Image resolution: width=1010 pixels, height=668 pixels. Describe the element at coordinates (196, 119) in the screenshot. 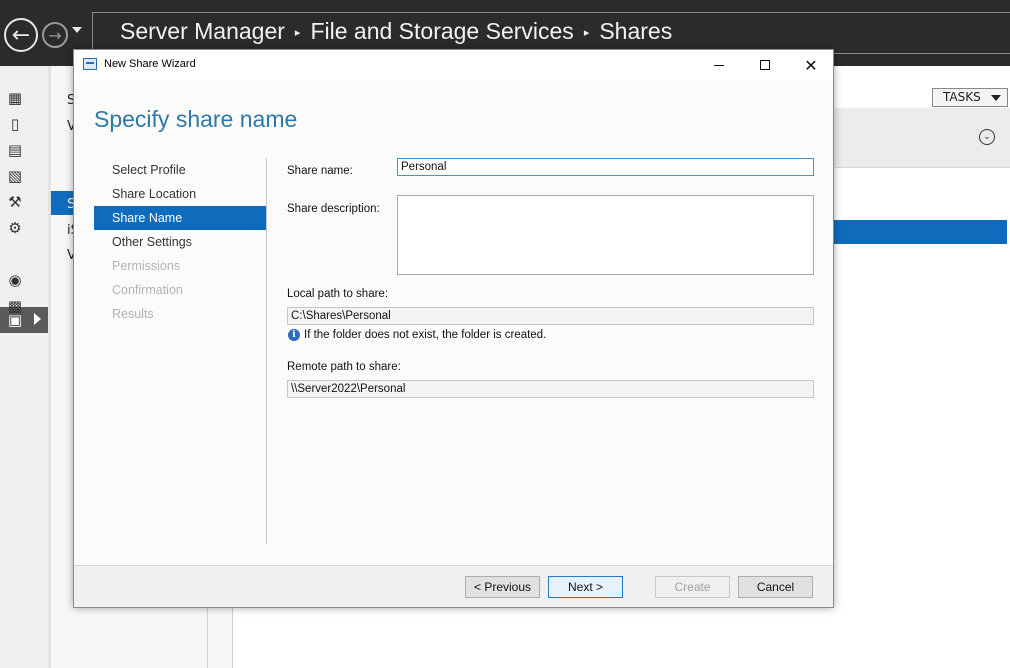

I see `page-title: Specify share name` at that location.